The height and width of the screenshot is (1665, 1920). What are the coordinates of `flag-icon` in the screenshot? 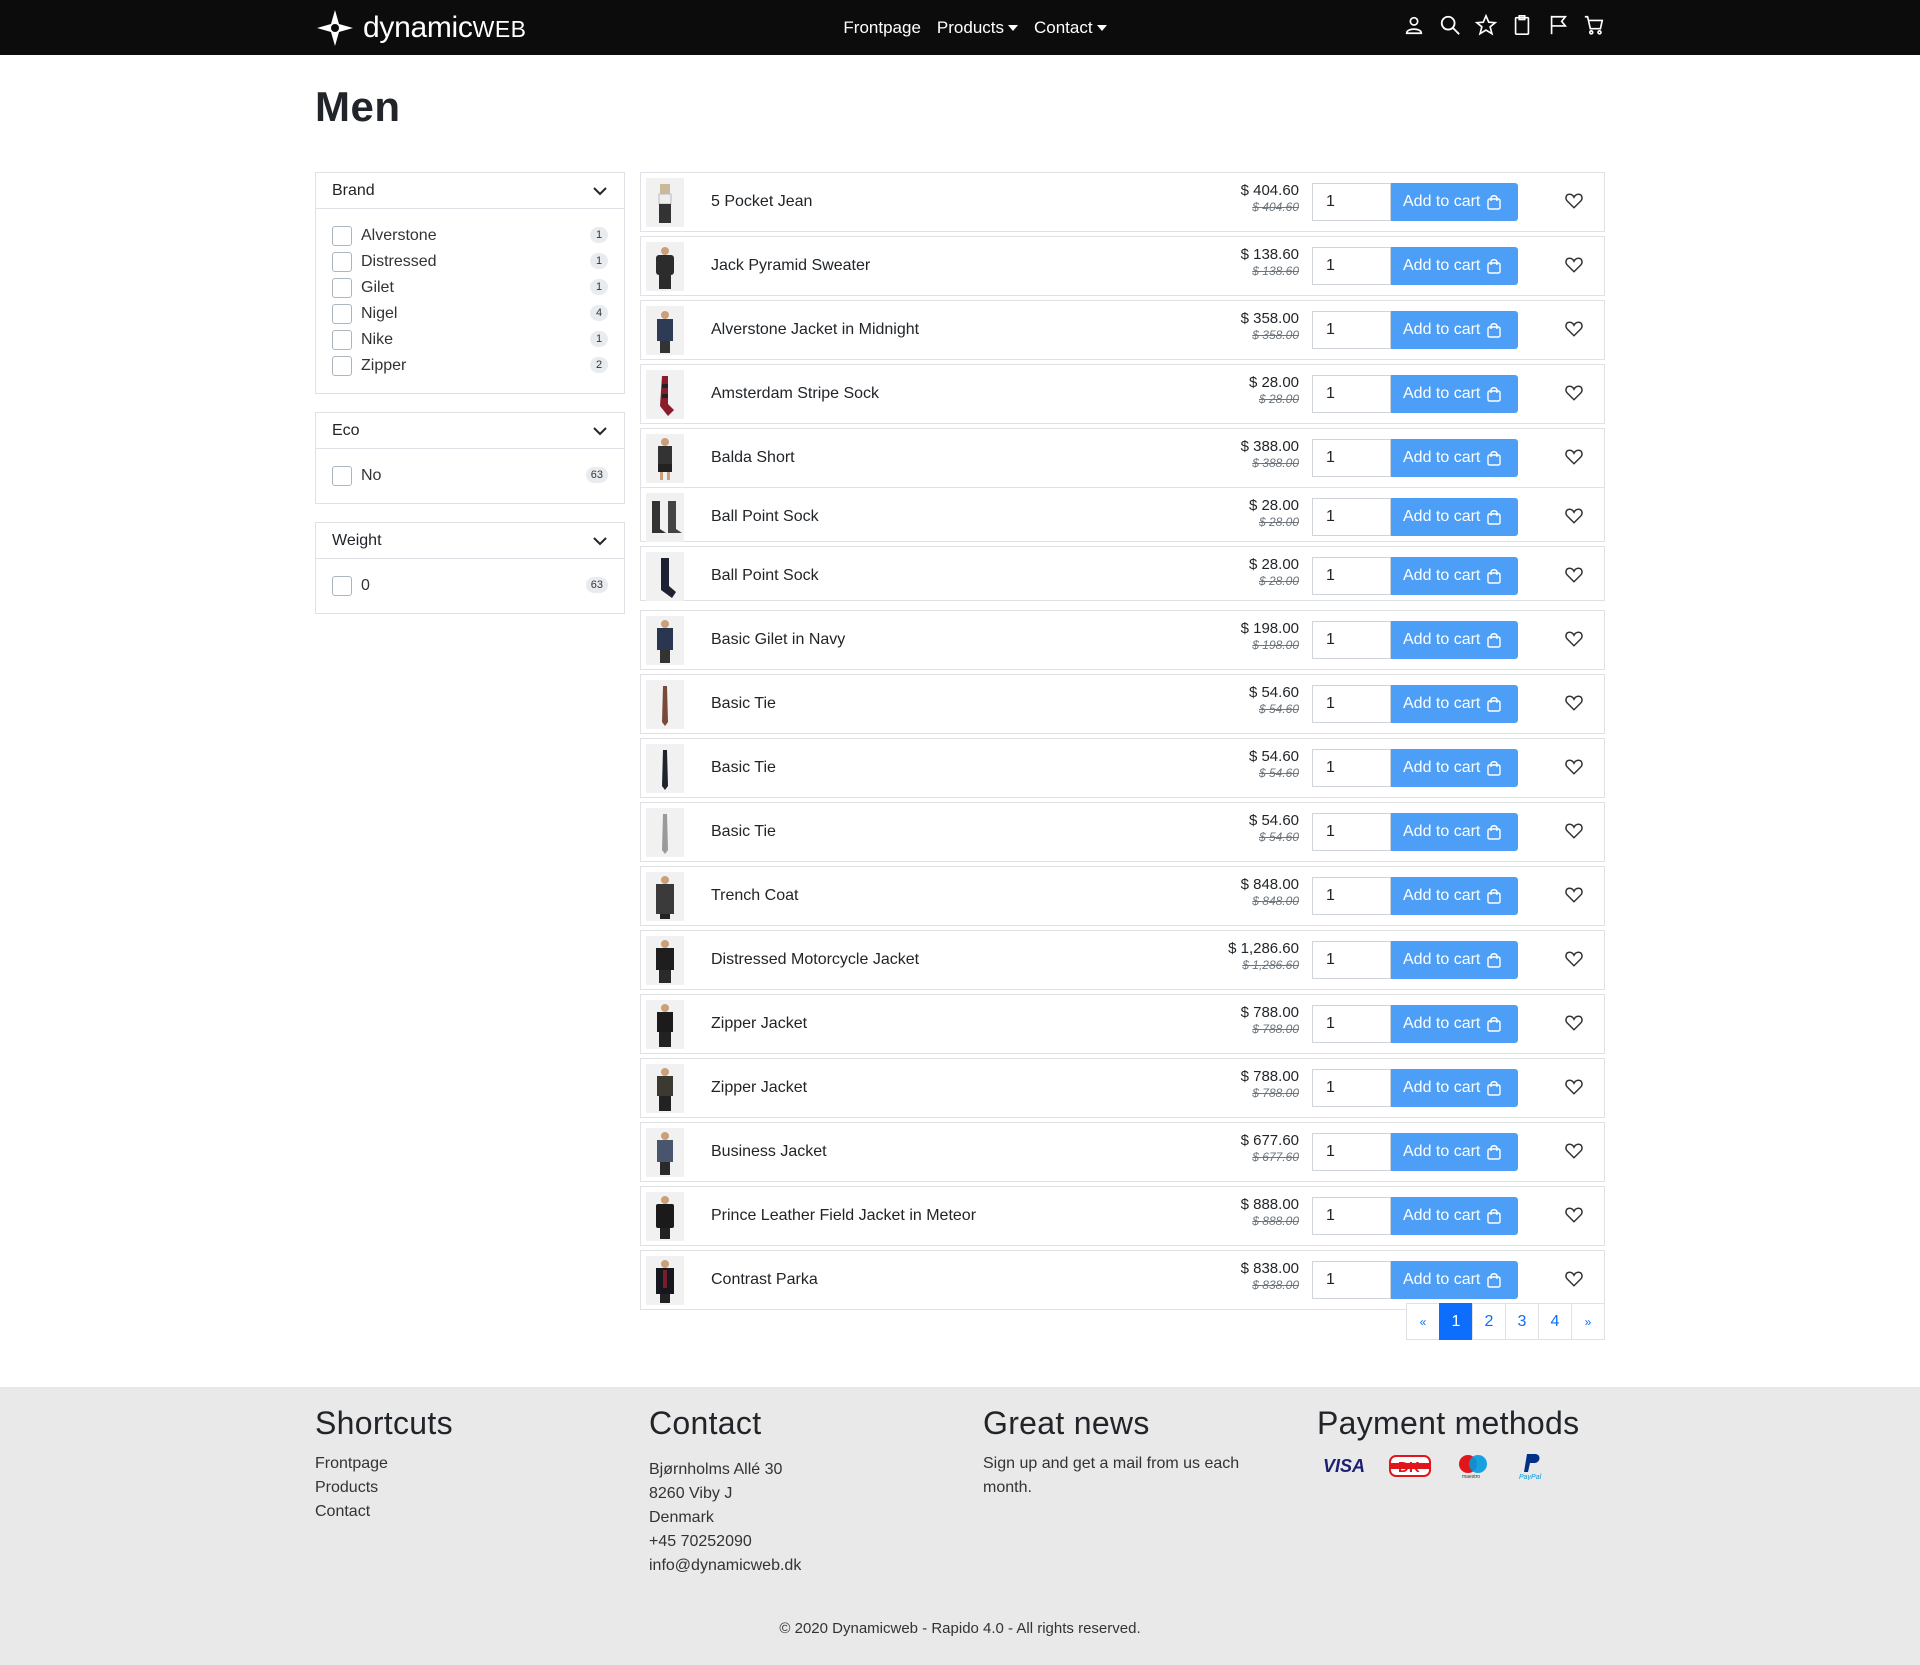 It's located at (1558, 26).